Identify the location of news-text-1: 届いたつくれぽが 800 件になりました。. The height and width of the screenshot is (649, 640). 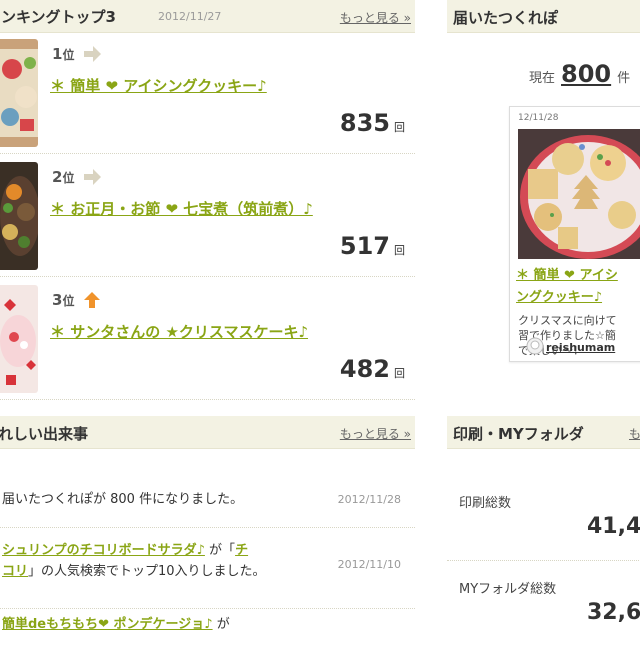
(123, 499).